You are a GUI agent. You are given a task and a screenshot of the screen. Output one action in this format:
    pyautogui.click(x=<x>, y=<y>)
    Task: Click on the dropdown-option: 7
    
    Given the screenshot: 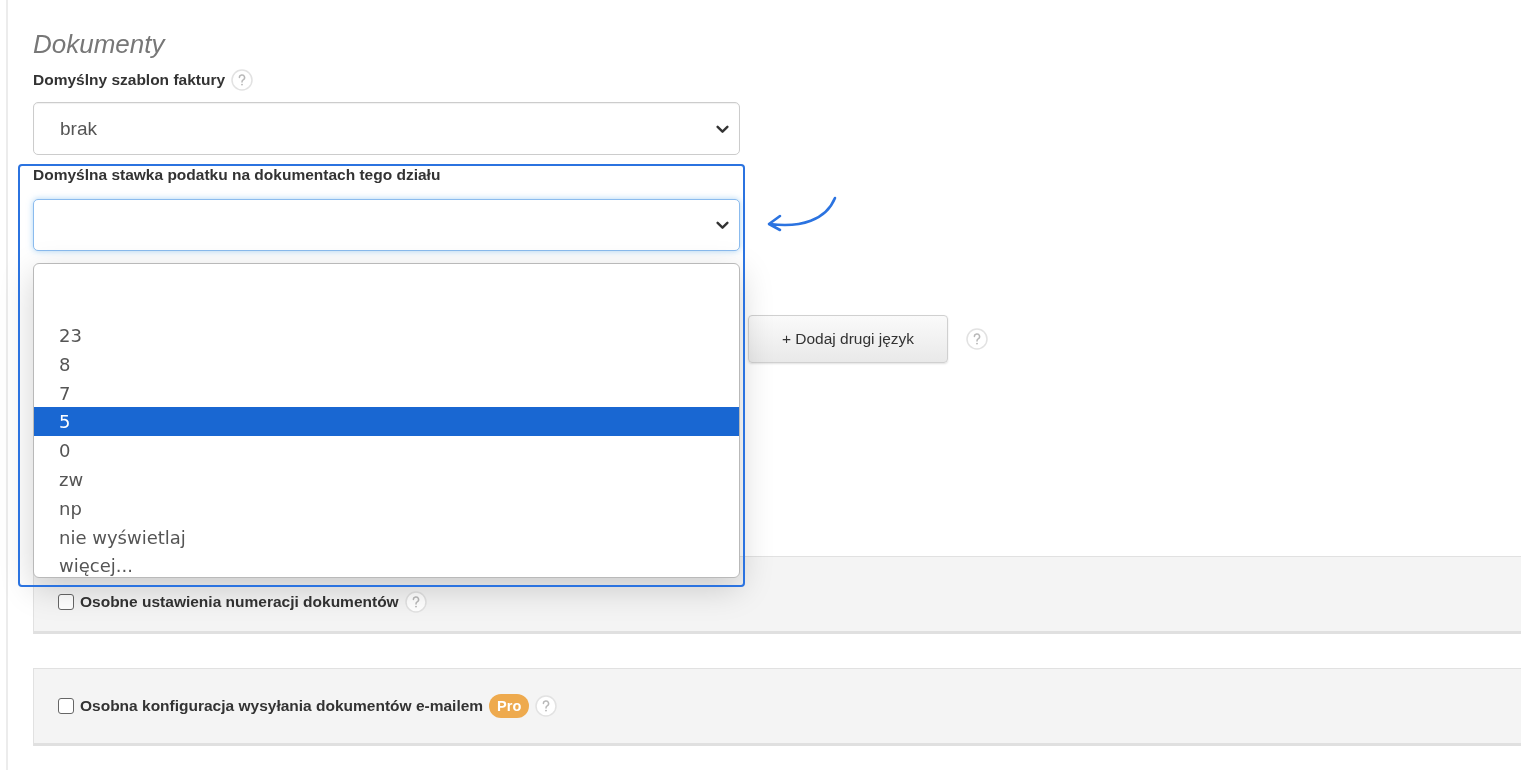 What is the action you would take?
    pyautogui.click(x=386, y=393)
    